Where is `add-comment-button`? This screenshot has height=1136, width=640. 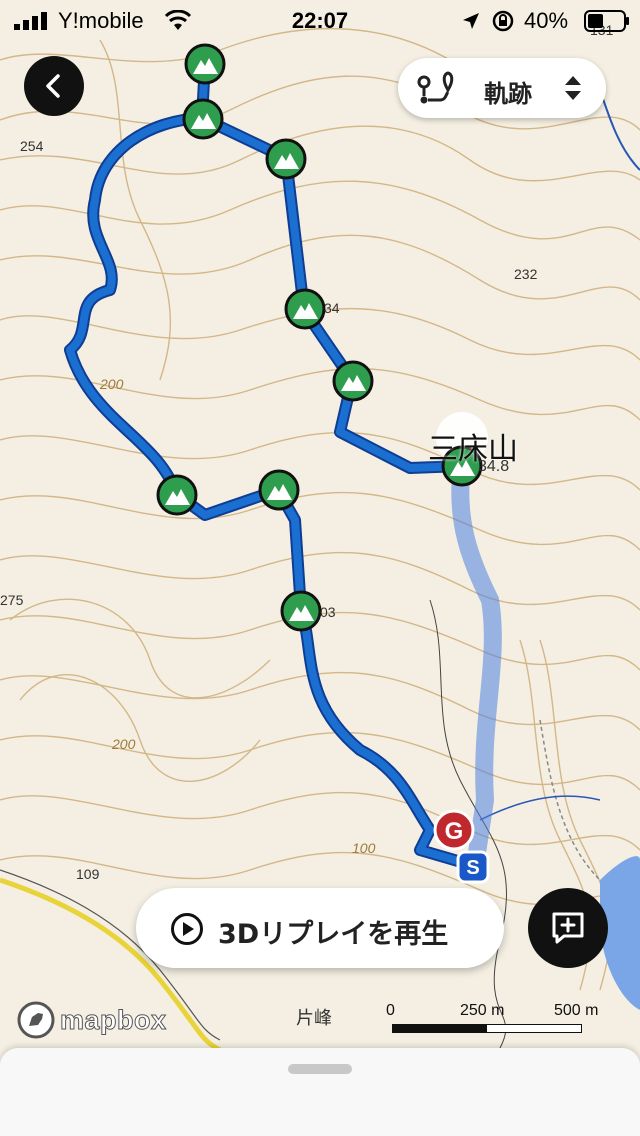
add-comment-button is located at coordinates (568, 928).